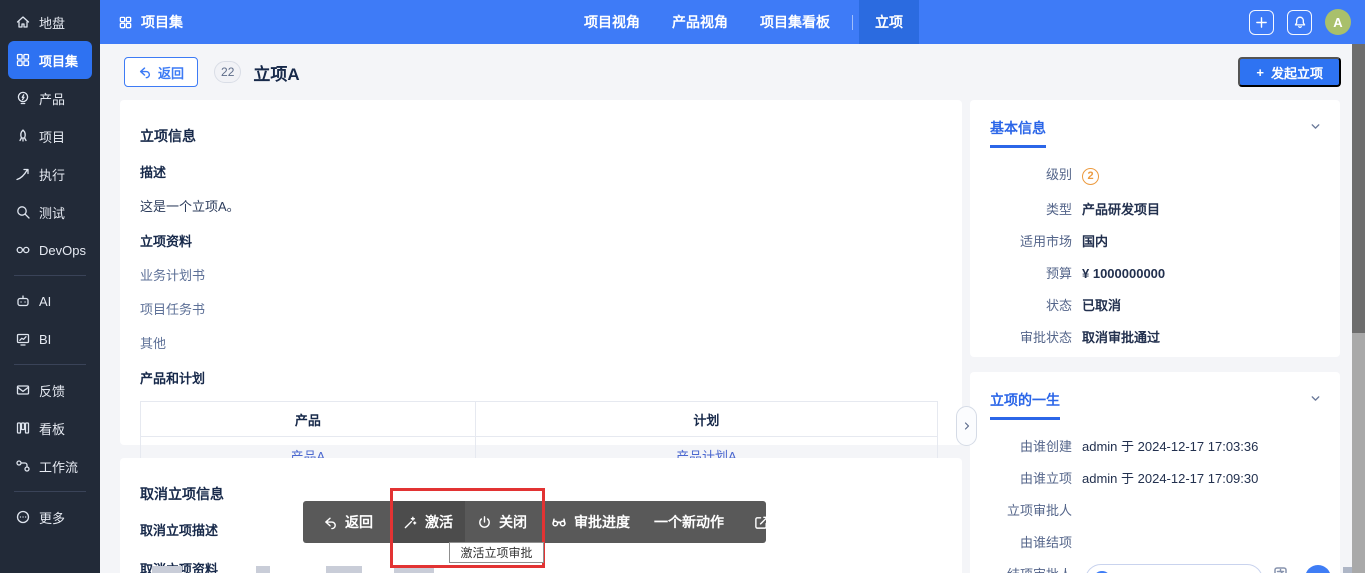 The width and height of the screenshot is (1365, 573). I want to click on action-toolbar: 返回 激活 关闭 审批进度 一个新动作, so click(535, 522).